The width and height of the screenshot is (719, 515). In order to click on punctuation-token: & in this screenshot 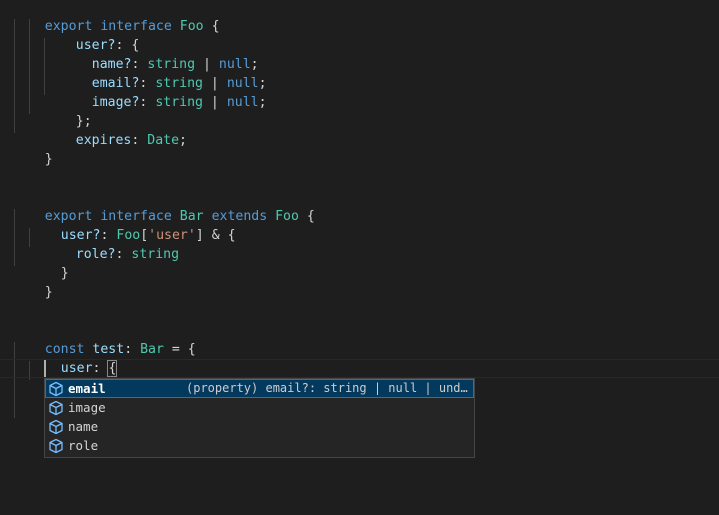, I will do `click(215, 235)`.